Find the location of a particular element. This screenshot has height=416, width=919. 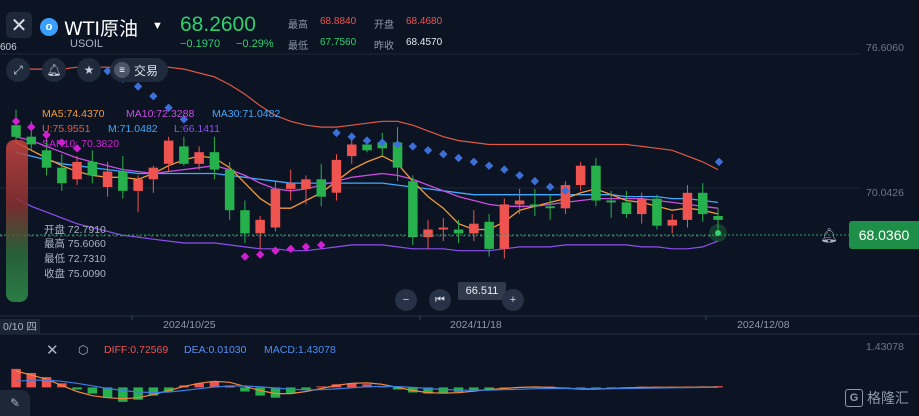

chevron-down-icon: ▼ is located at coordinates (157, 26).